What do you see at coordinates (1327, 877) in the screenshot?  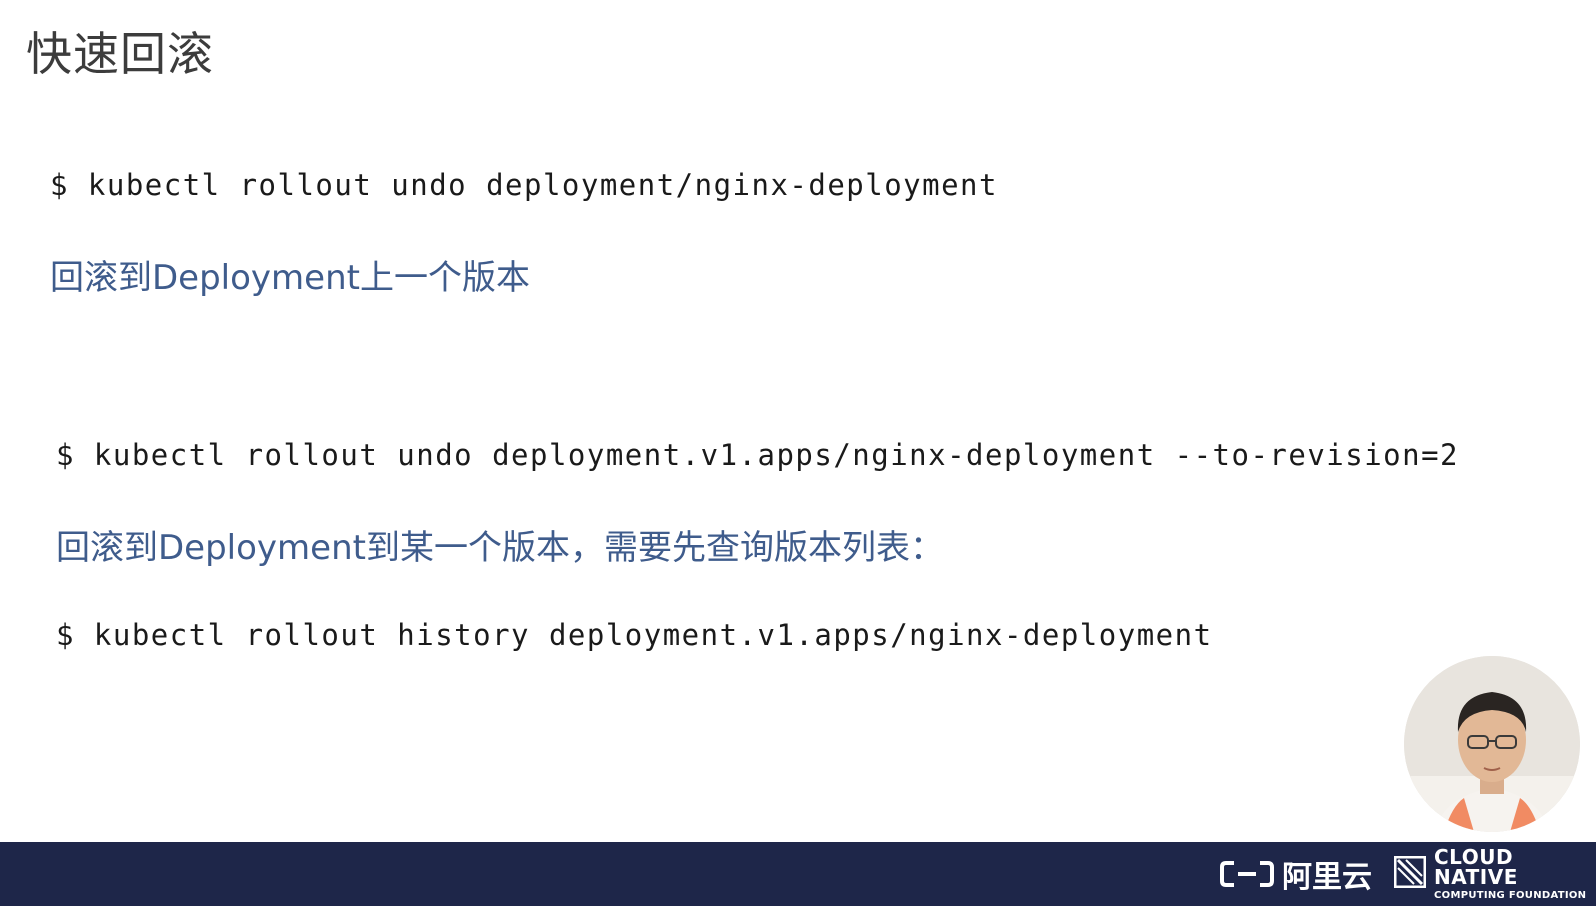 I see `aliyun-name: 阿里云` at bounding box center [1327, 877].